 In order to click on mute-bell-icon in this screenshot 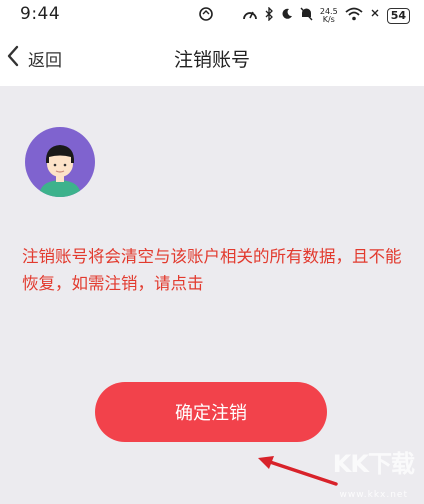, I will do `click(306, 15)`.